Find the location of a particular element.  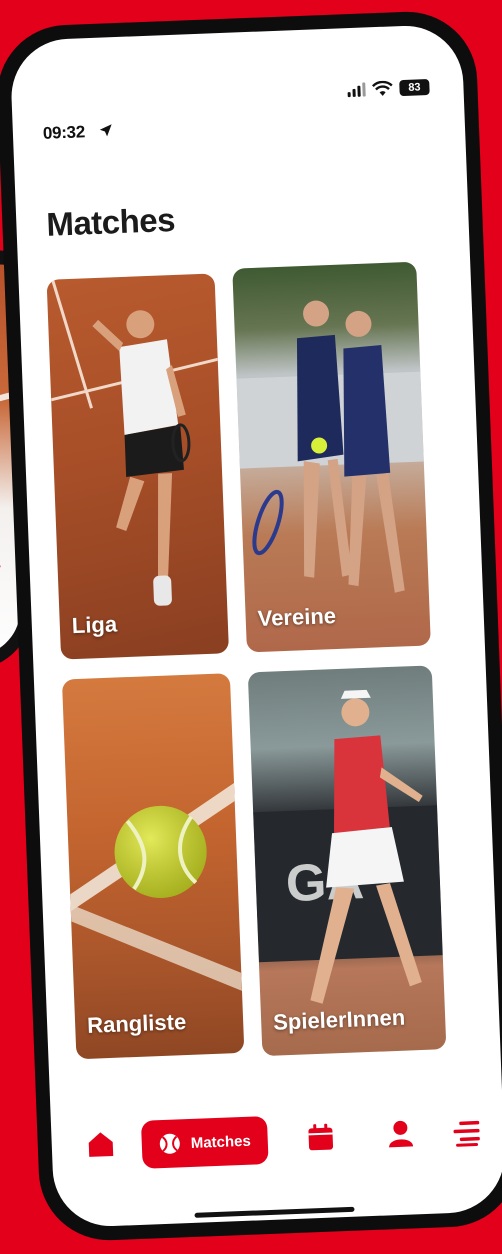

home-icon is located at coordinates (101, 1144).